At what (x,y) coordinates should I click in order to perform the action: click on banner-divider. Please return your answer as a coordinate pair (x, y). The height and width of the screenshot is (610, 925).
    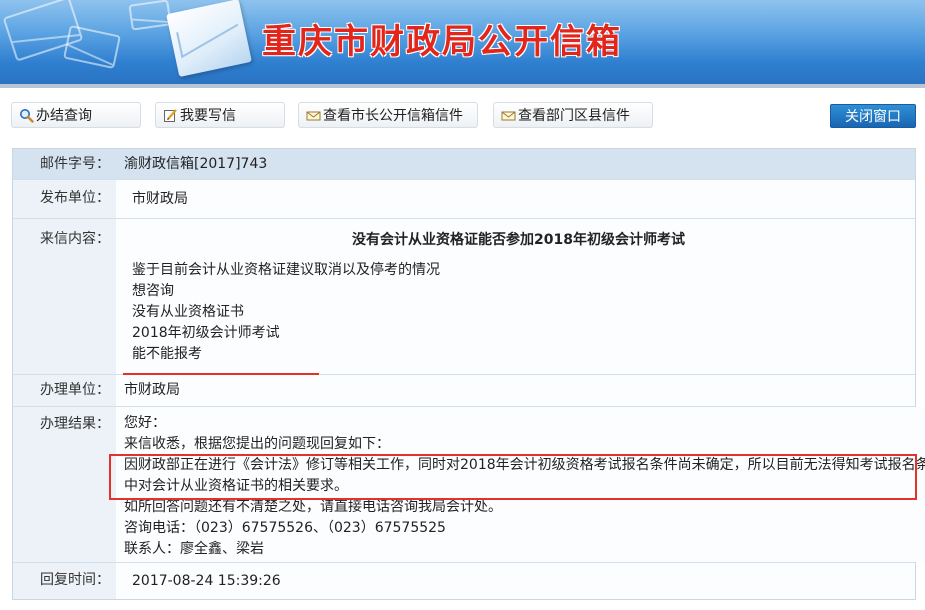
    Looking at the image, I should click on (462, 86).